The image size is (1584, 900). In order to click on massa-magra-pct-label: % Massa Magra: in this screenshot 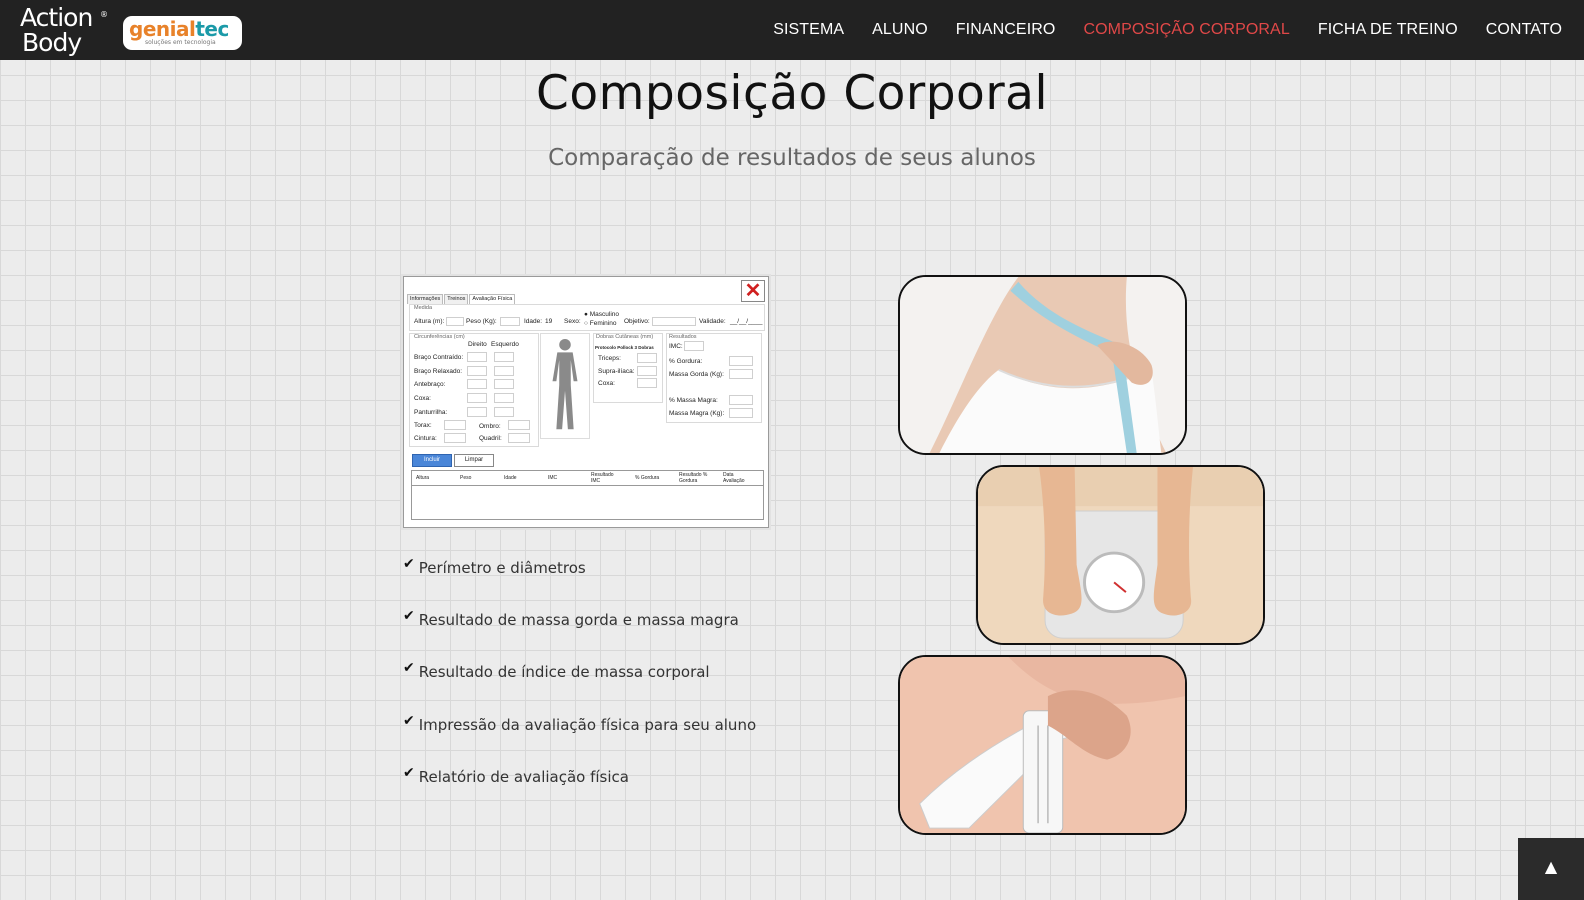, I will do `click(693, 400)`.